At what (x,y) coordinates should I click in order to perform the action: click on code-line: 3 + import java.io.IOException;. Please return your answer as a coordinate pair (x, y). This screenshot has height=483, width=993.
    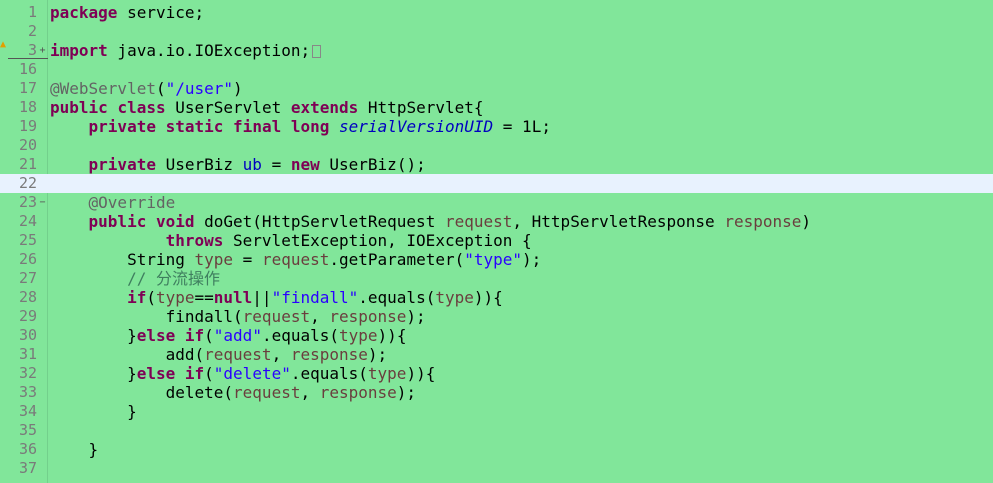
    Looking at the image, I should click on (496, 50).